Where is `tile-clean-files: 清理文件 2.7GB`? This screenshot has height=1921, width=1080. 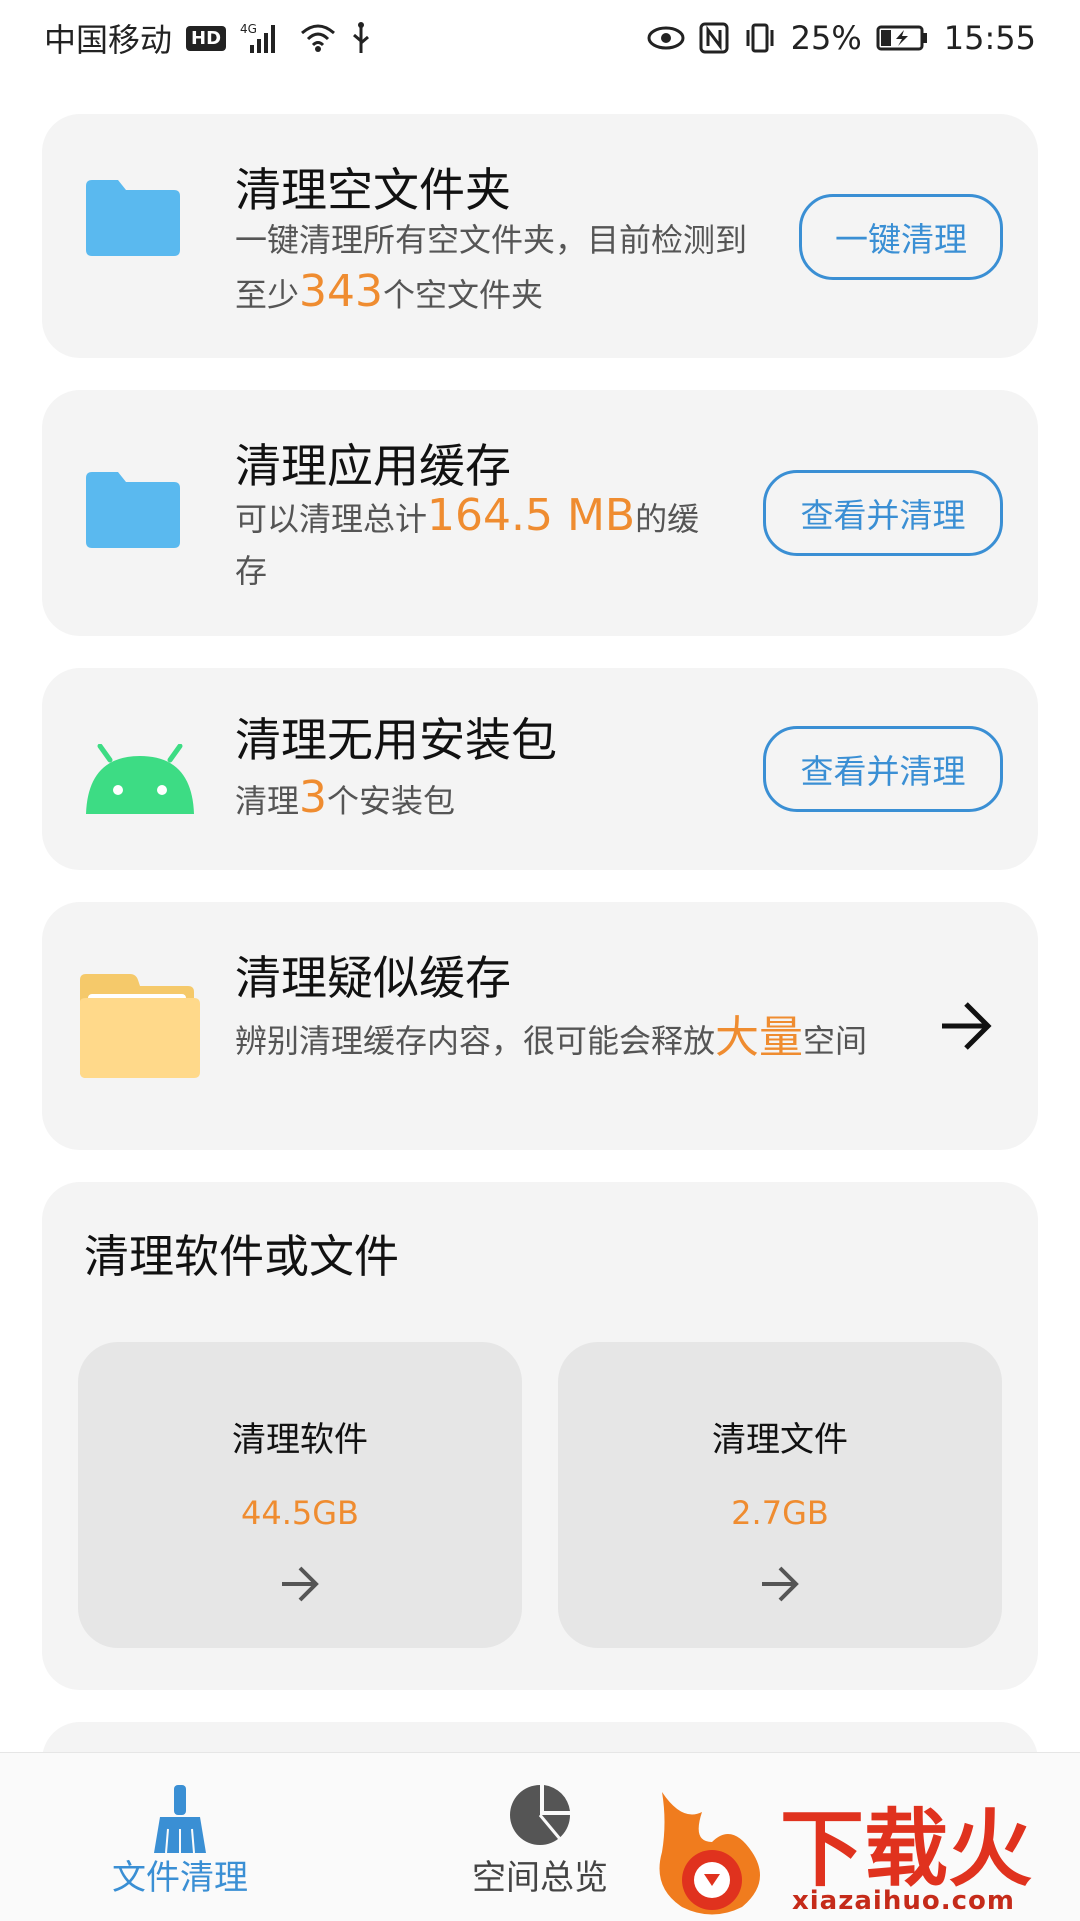
tile-clean-files: 清理文件 2.7GB is located at coordinates (780, 1495).